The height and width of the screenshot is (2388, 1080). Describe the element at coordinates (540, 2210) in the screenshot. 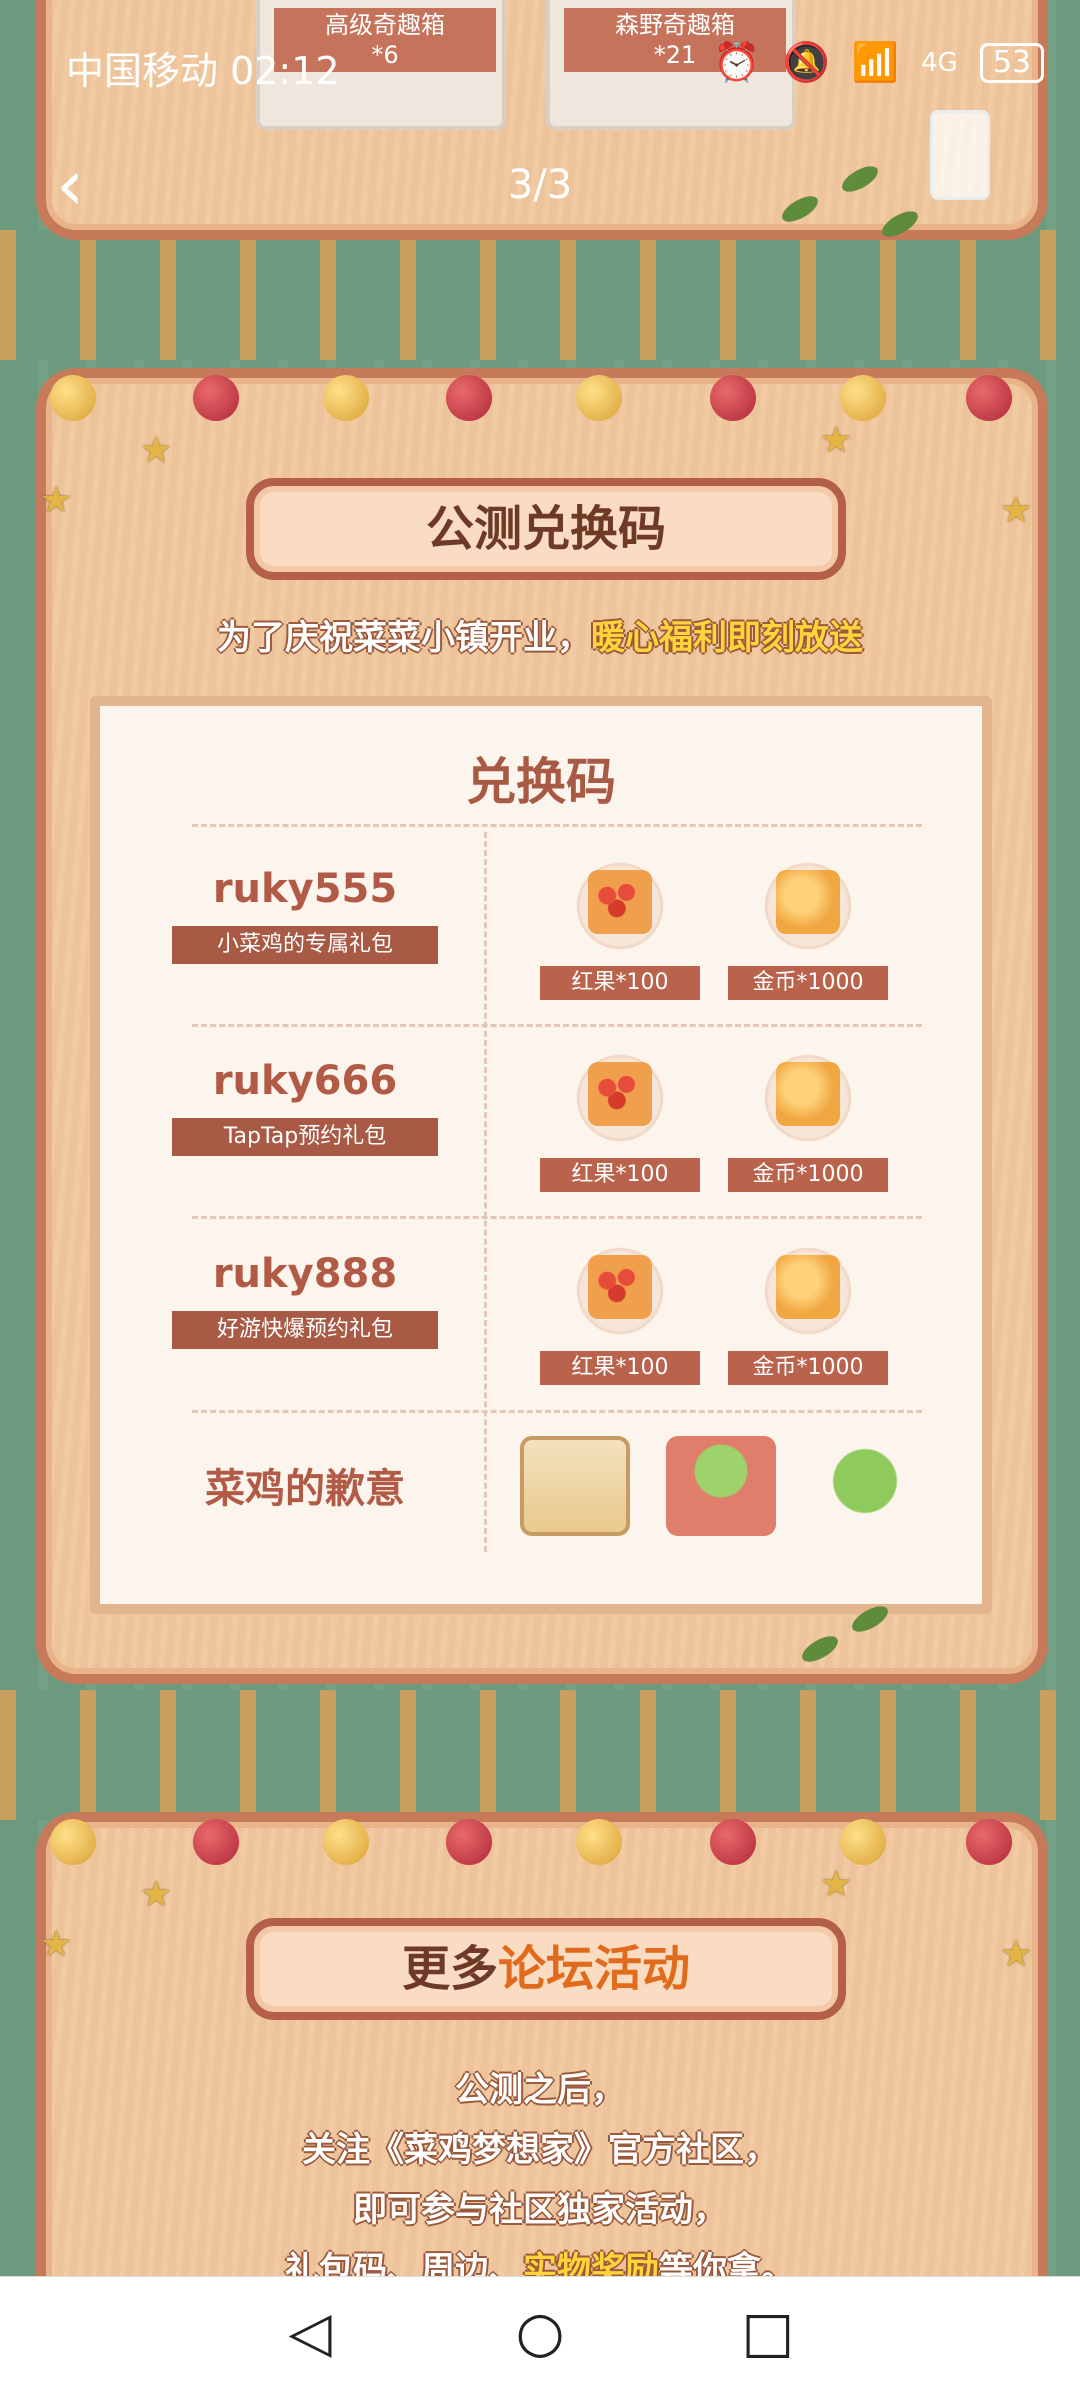

I see `forum-line: 即可参与社区独家活动，` at that location.